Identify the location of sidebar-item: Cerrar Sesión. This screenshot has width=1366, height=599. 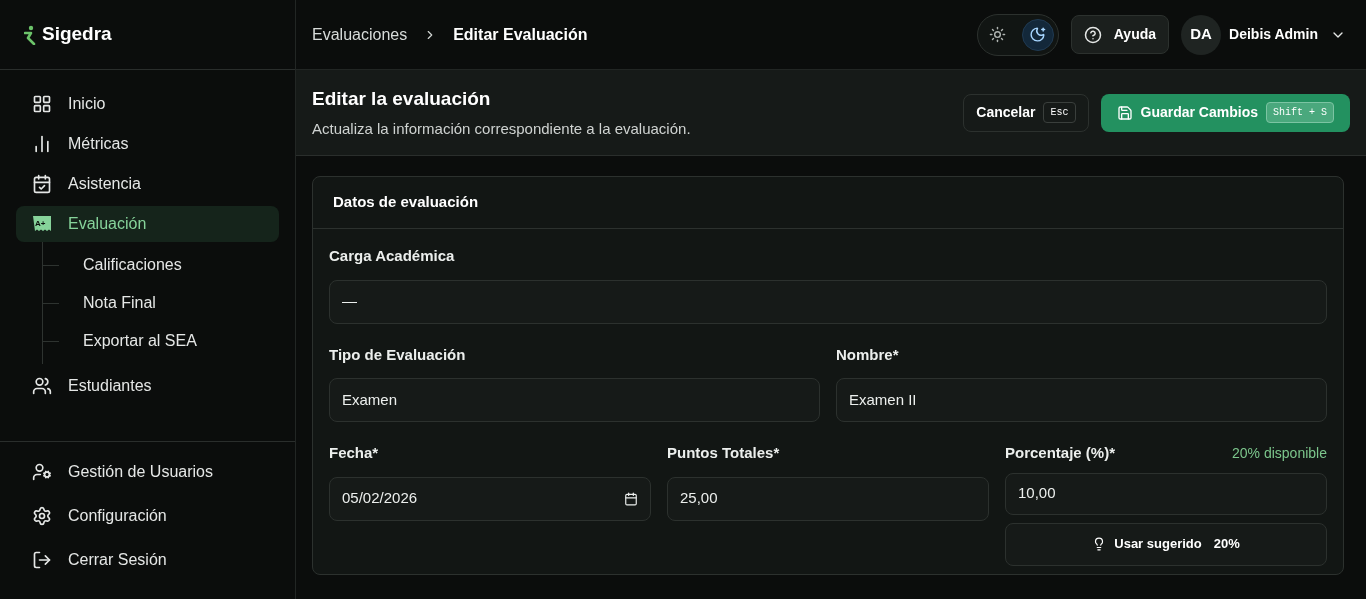
(147, 560).